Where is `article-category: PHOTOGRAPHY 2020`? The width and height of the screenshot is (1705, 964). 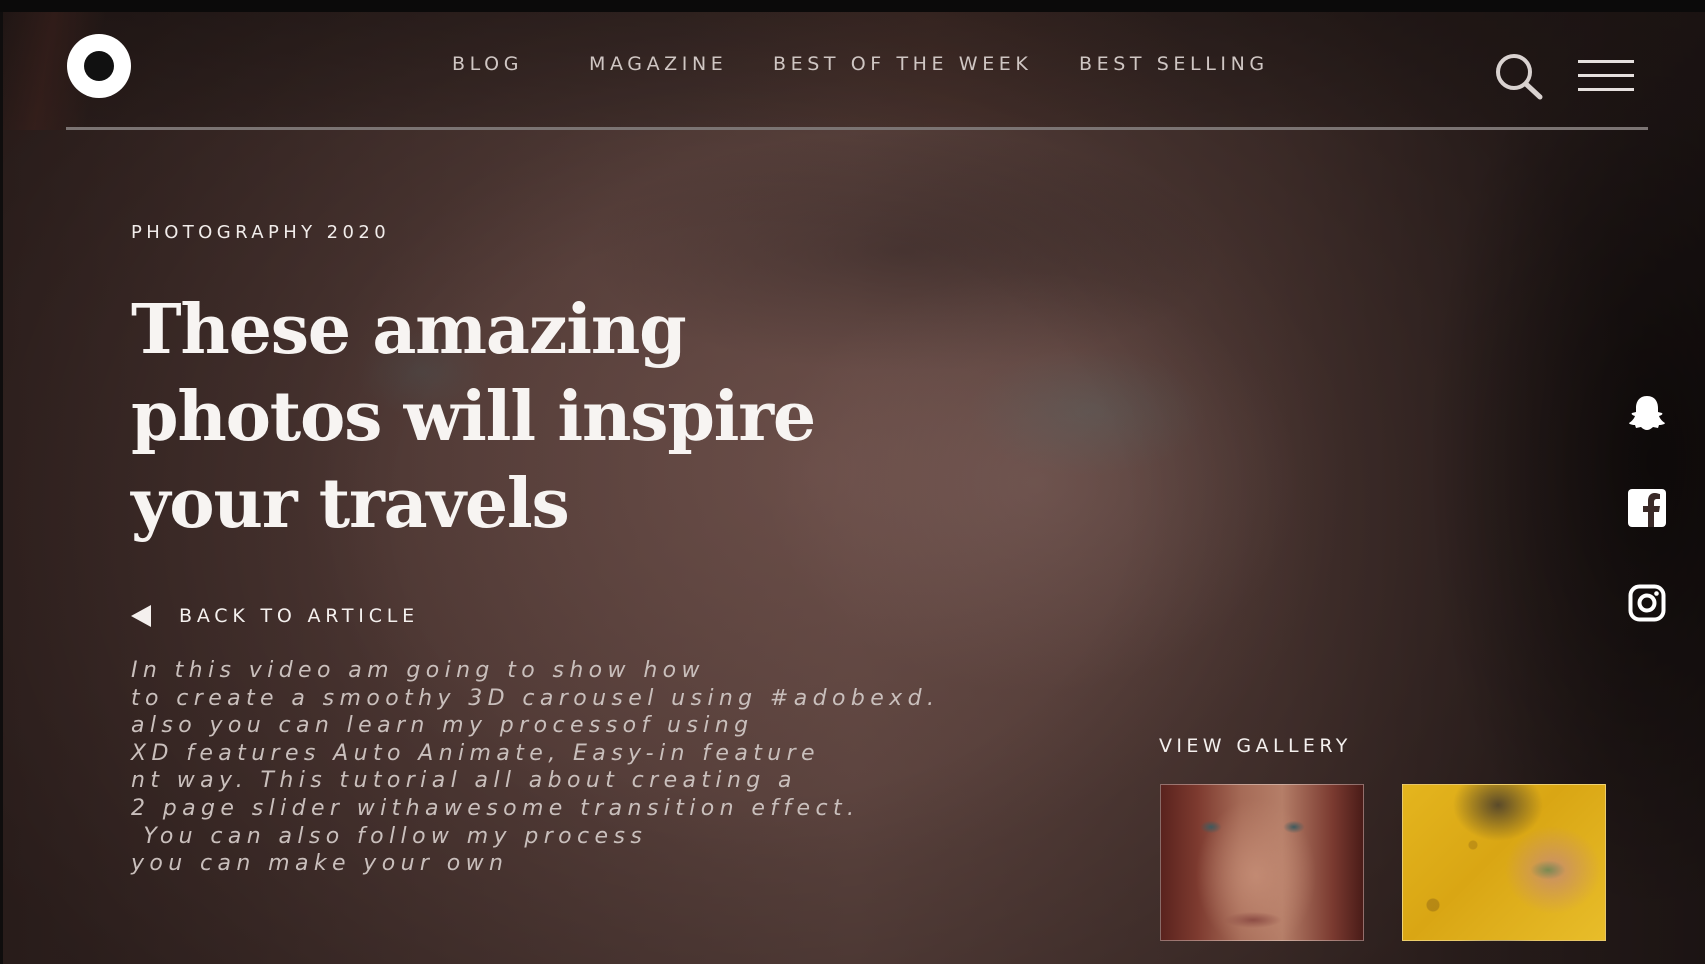
article-category: PHOTOGRAPHY 2020 is located at coordinates (261, 232).